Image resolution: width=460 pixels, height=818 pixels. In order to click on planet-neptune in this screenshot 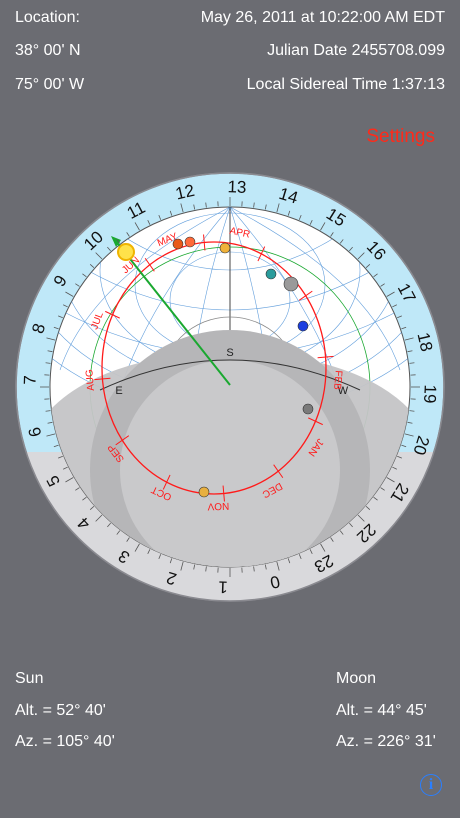, I will do `click(303, 326)`.